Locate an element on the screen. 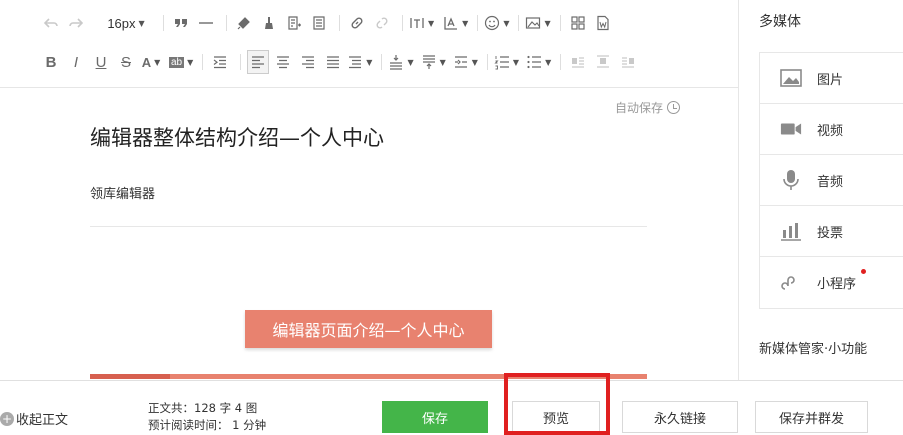  font-size-select: 16px ▼ is located at coordinates (126, 23).